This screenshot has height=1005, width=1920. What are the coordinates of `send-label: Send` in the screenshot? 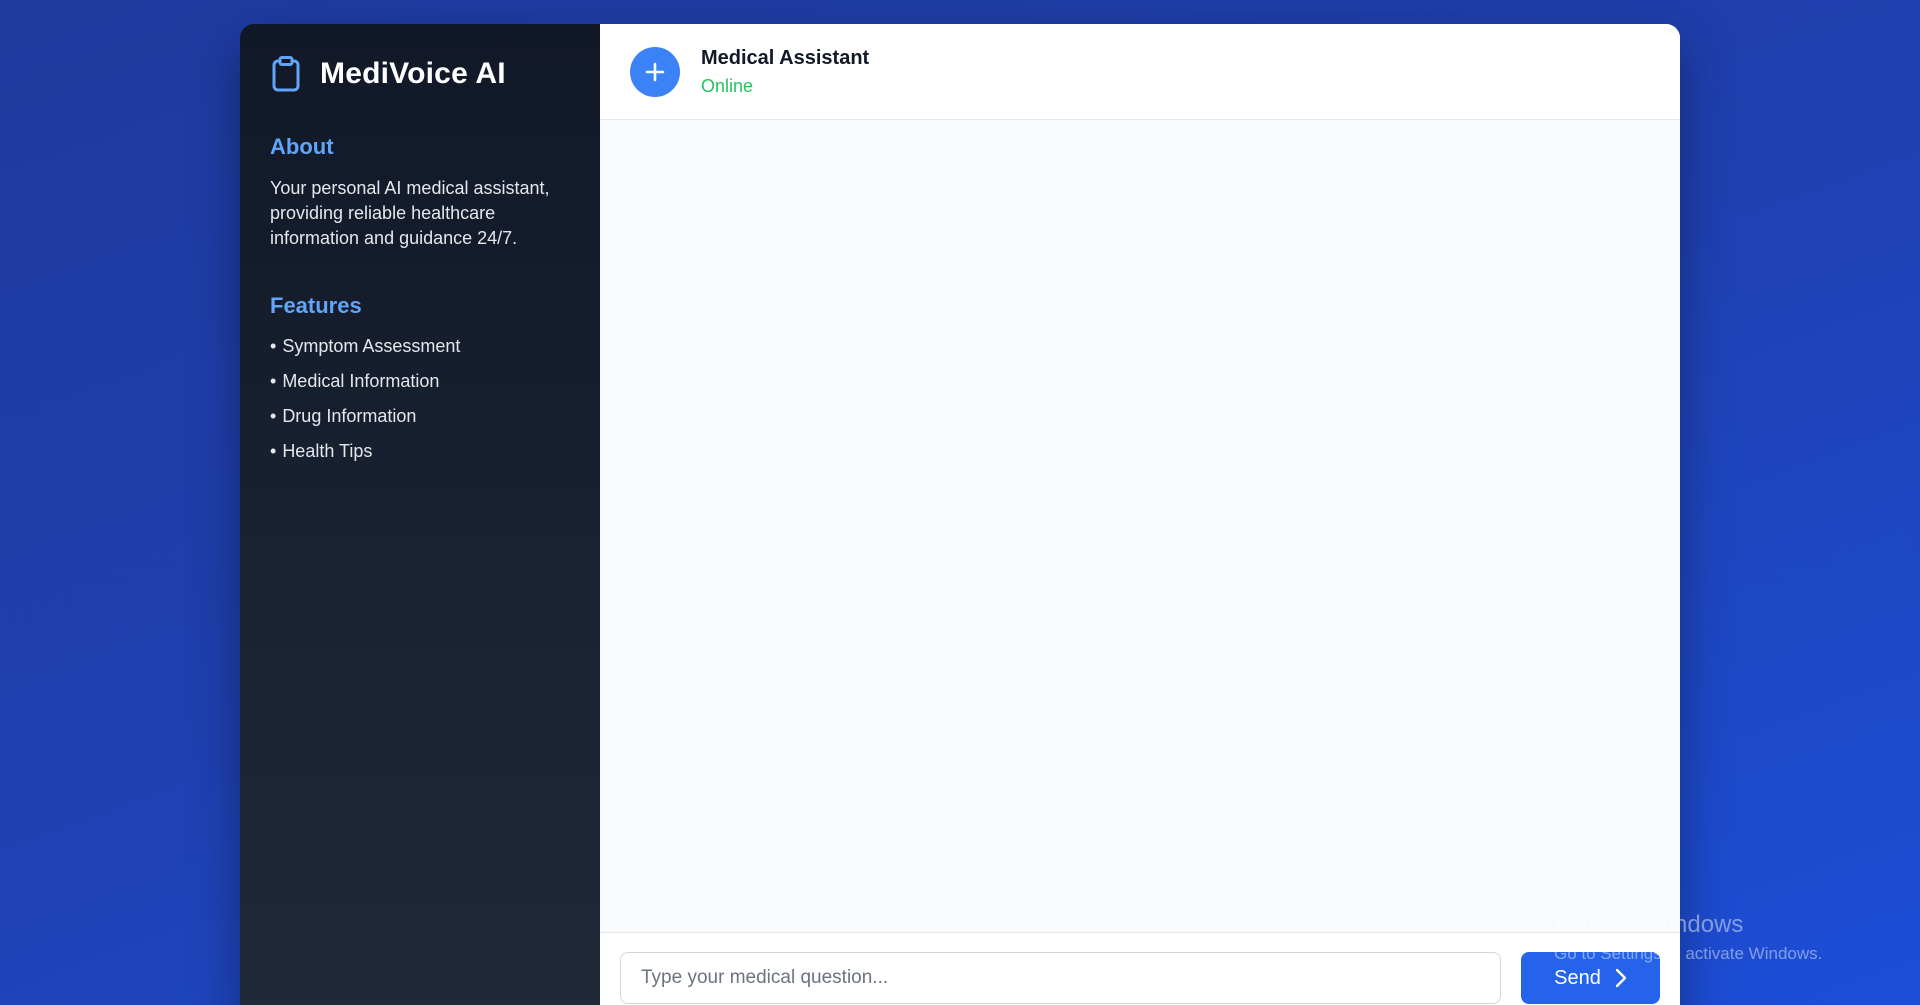 It's located at (1577, 977).